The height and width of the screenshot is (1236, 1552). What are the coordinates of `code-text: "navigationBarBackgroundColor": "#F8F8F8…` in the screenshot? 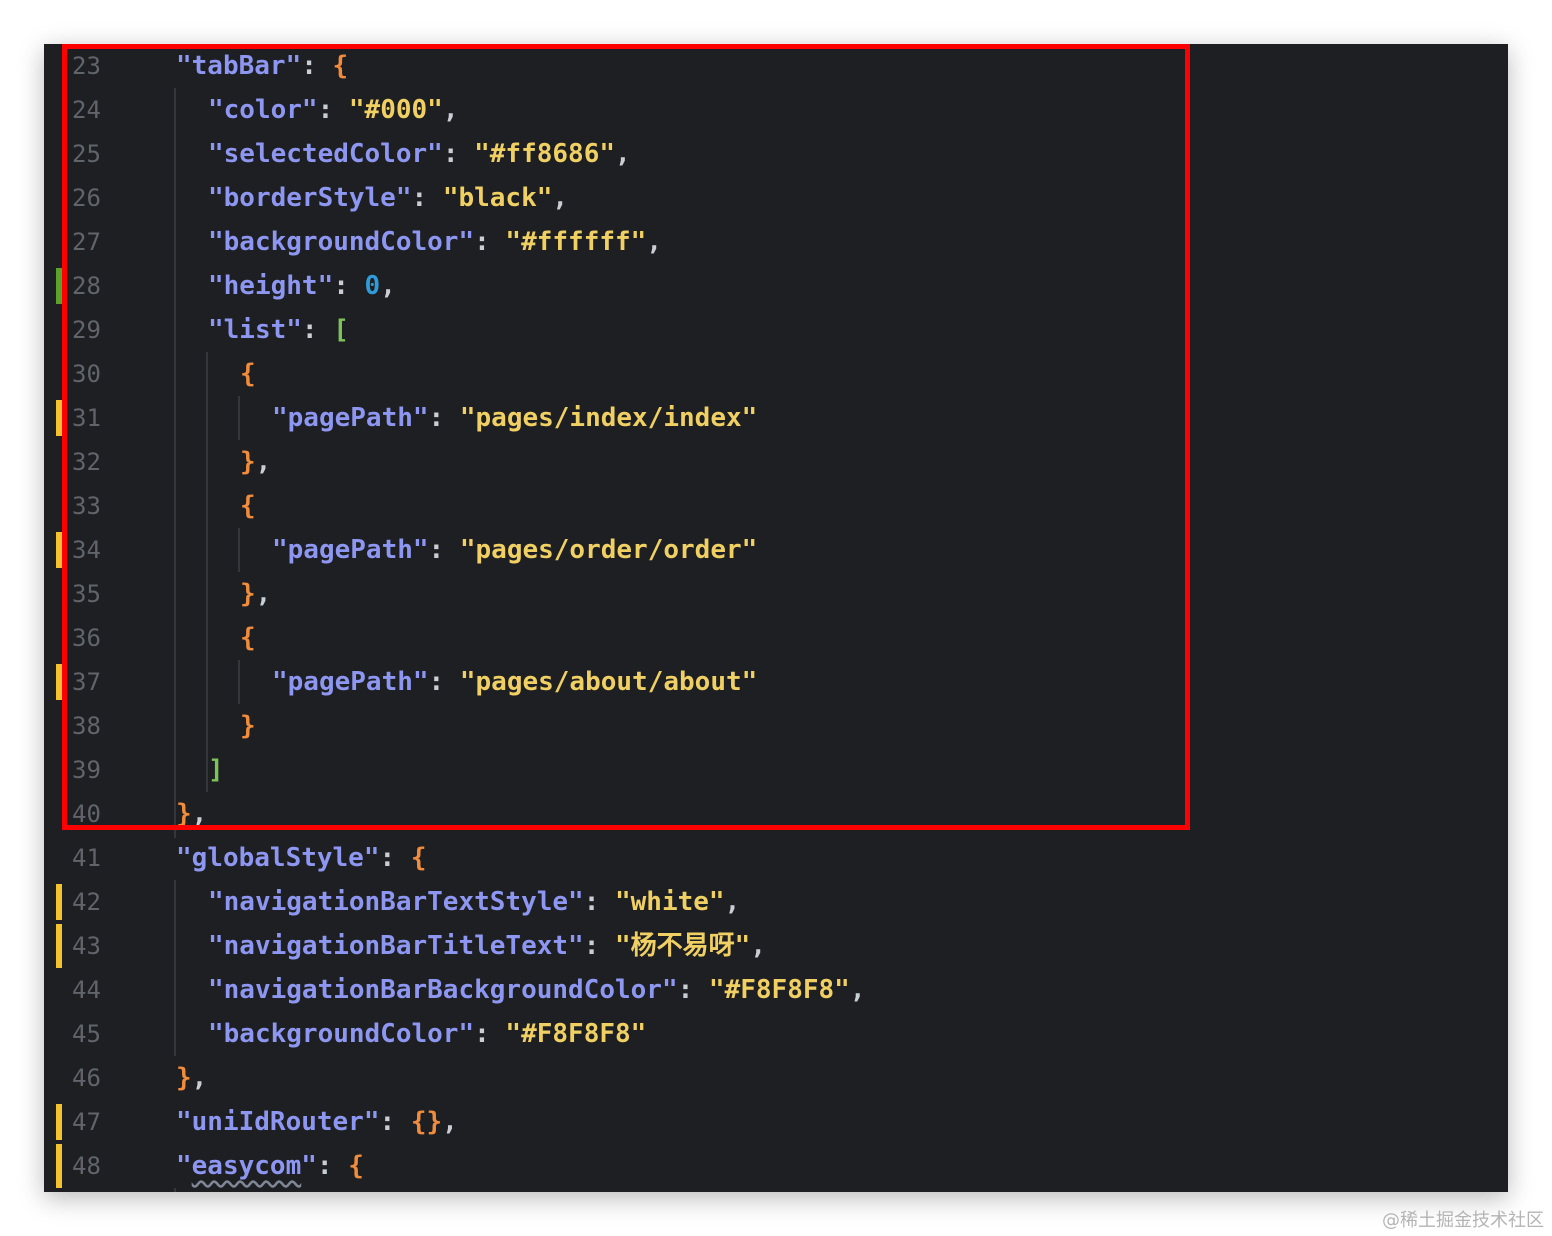 It's located at (536, 990).